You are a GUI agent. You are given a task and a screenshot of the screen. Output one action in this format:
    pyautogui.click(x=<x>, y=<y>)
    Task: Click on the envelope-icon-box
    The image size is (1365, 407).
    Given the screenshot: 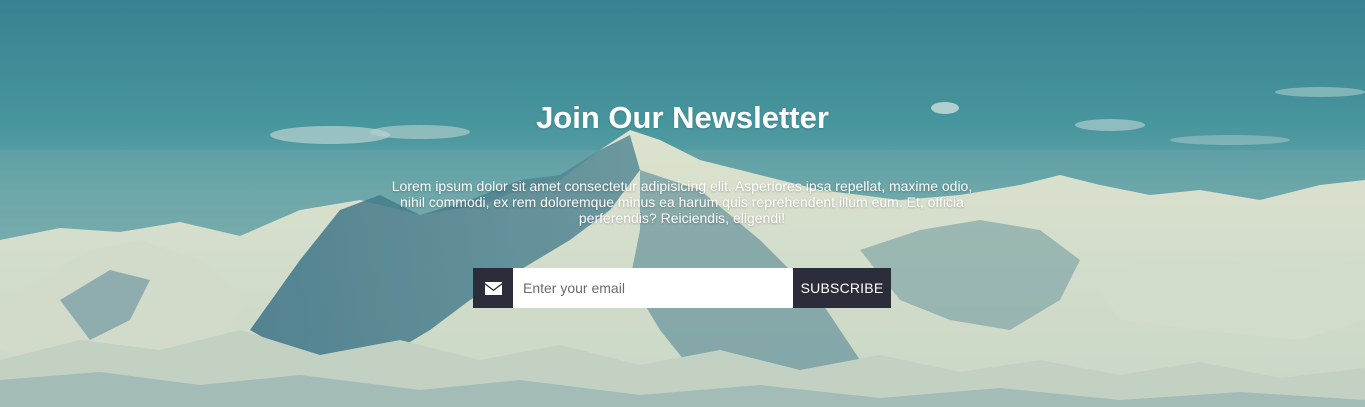 What is the action you would take?
    pyautogui.click(x=493, y=288)
    